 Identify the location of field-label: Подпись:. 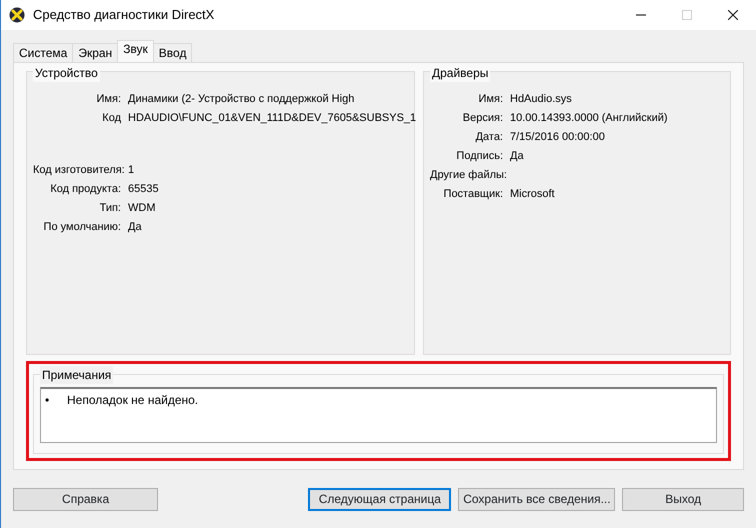
(479, 156).